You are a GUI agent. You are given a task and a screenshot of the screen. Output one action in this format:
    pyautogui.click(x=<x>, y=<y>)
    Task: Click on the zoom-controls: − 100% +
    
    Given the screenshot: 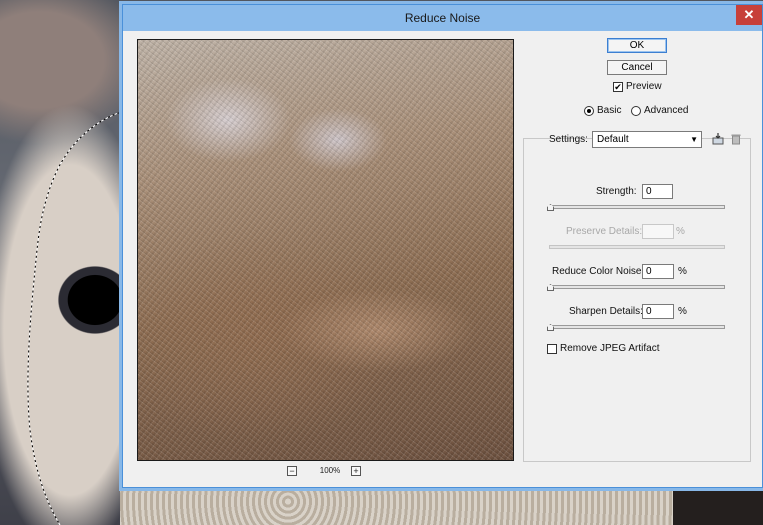 What is the action you would take?
    pyautogui.click(x=325, y=472)
    